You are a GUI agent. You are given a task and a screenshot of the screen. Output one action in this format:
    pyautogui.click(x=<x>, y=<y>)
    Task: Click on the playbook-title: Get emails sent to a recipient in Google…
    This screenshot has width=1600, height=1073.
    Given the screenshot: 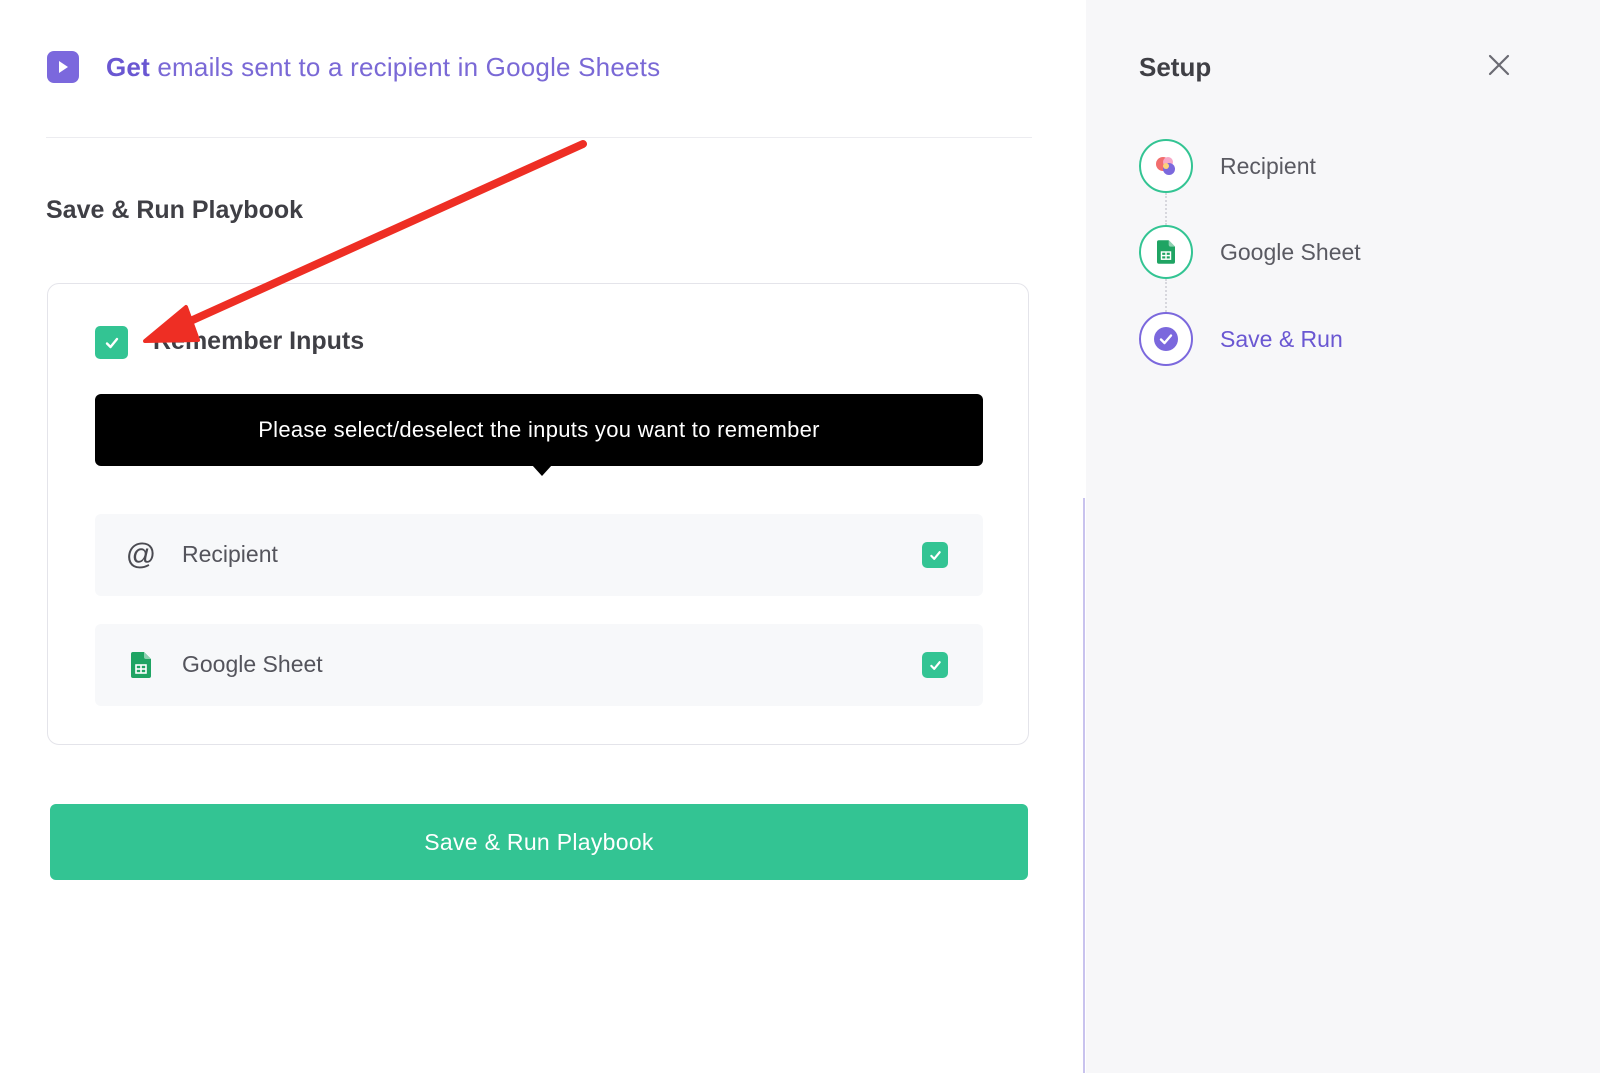 What is the action you would take?
    pyautogui.click(x=383, y=67)
    